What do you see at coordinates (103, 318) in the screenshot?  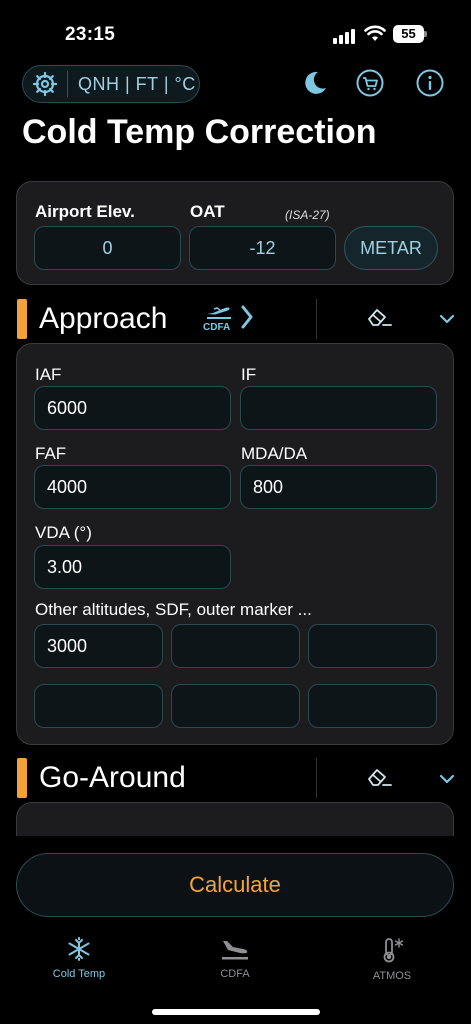 I see `approach-title: Approach` at bounding box center [103, 318].